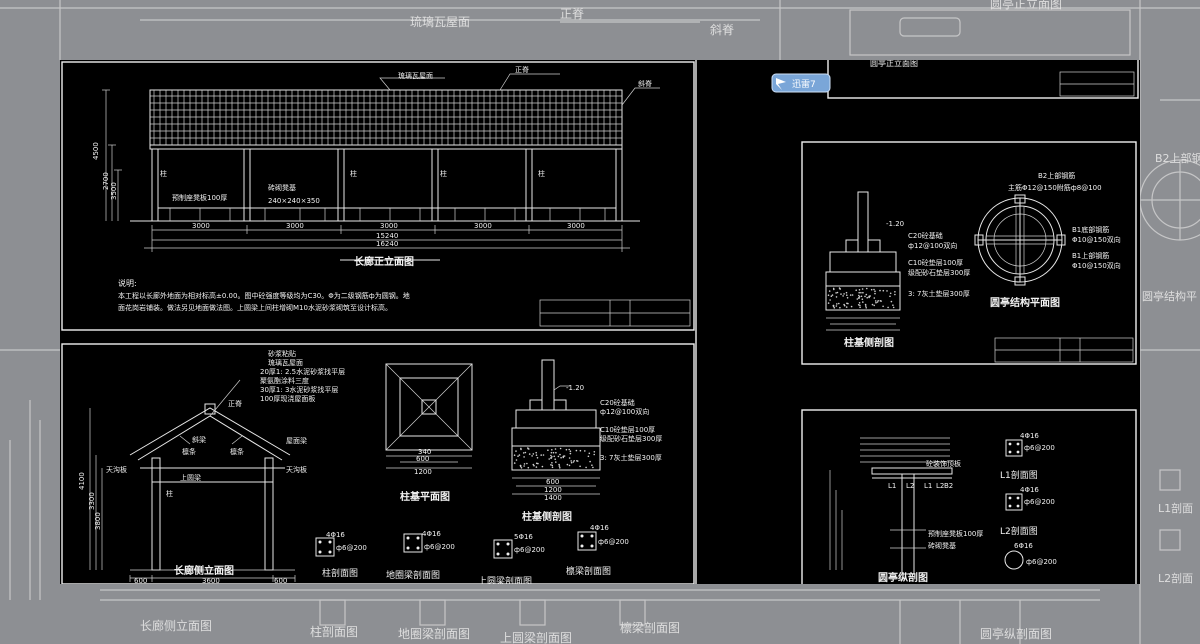 This screenshot has height=644, width=1200. What do you see at coordinates (255, 307) in the screenshot?
I see `notes-line-2: 面花岗岩铺装。做法另见地面做法图。上圆梁上间柱增砌M10水泥砂浆砌筑至设计标高。` at bounding box center [255, 307].